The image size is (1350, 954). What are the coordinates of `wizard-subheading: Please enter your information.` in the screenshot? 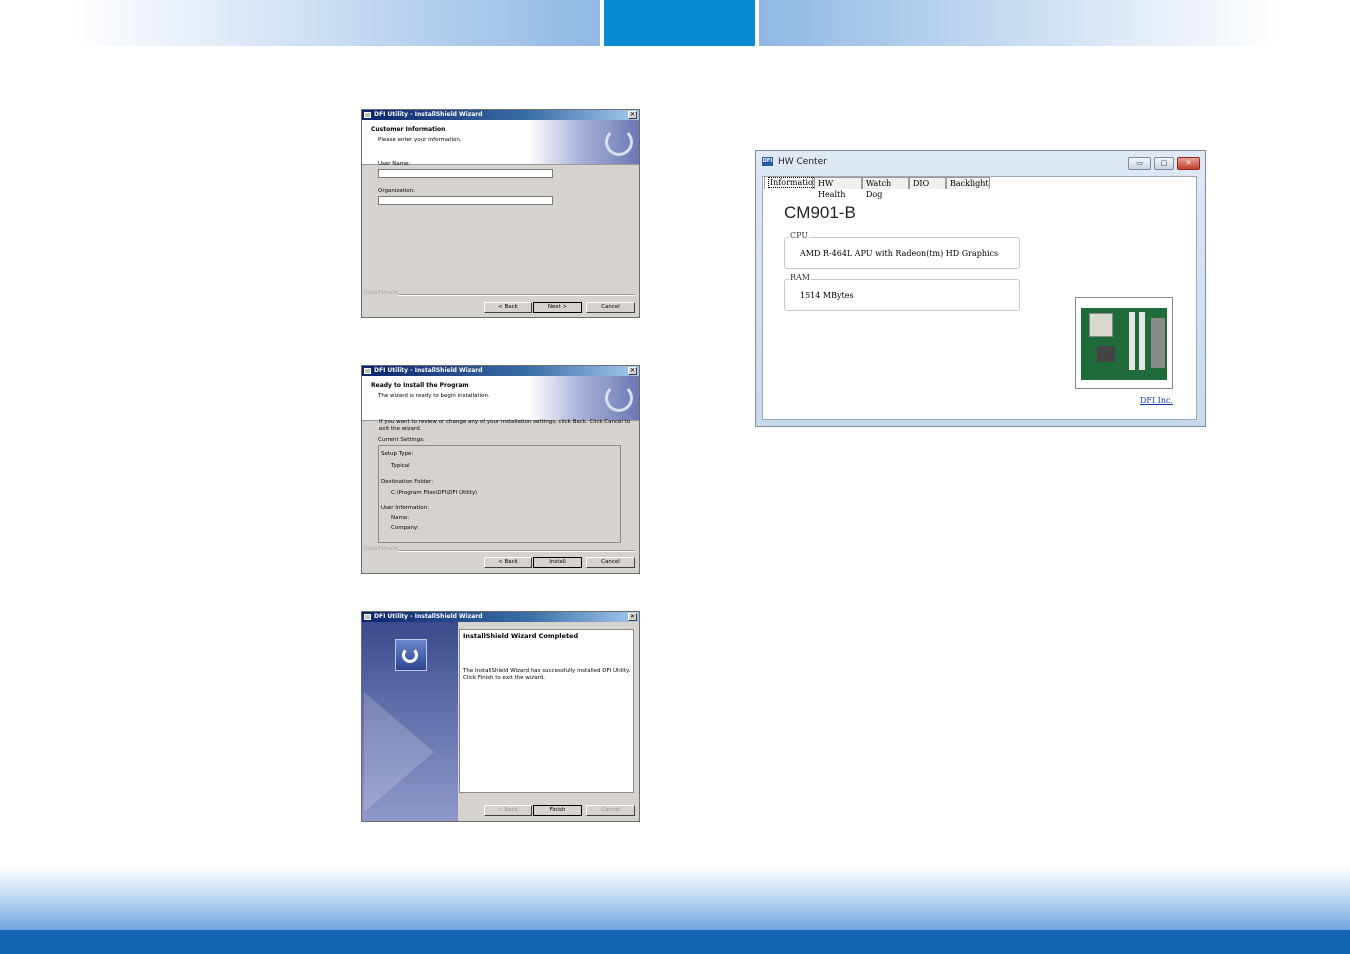 It's located at (420, 140).